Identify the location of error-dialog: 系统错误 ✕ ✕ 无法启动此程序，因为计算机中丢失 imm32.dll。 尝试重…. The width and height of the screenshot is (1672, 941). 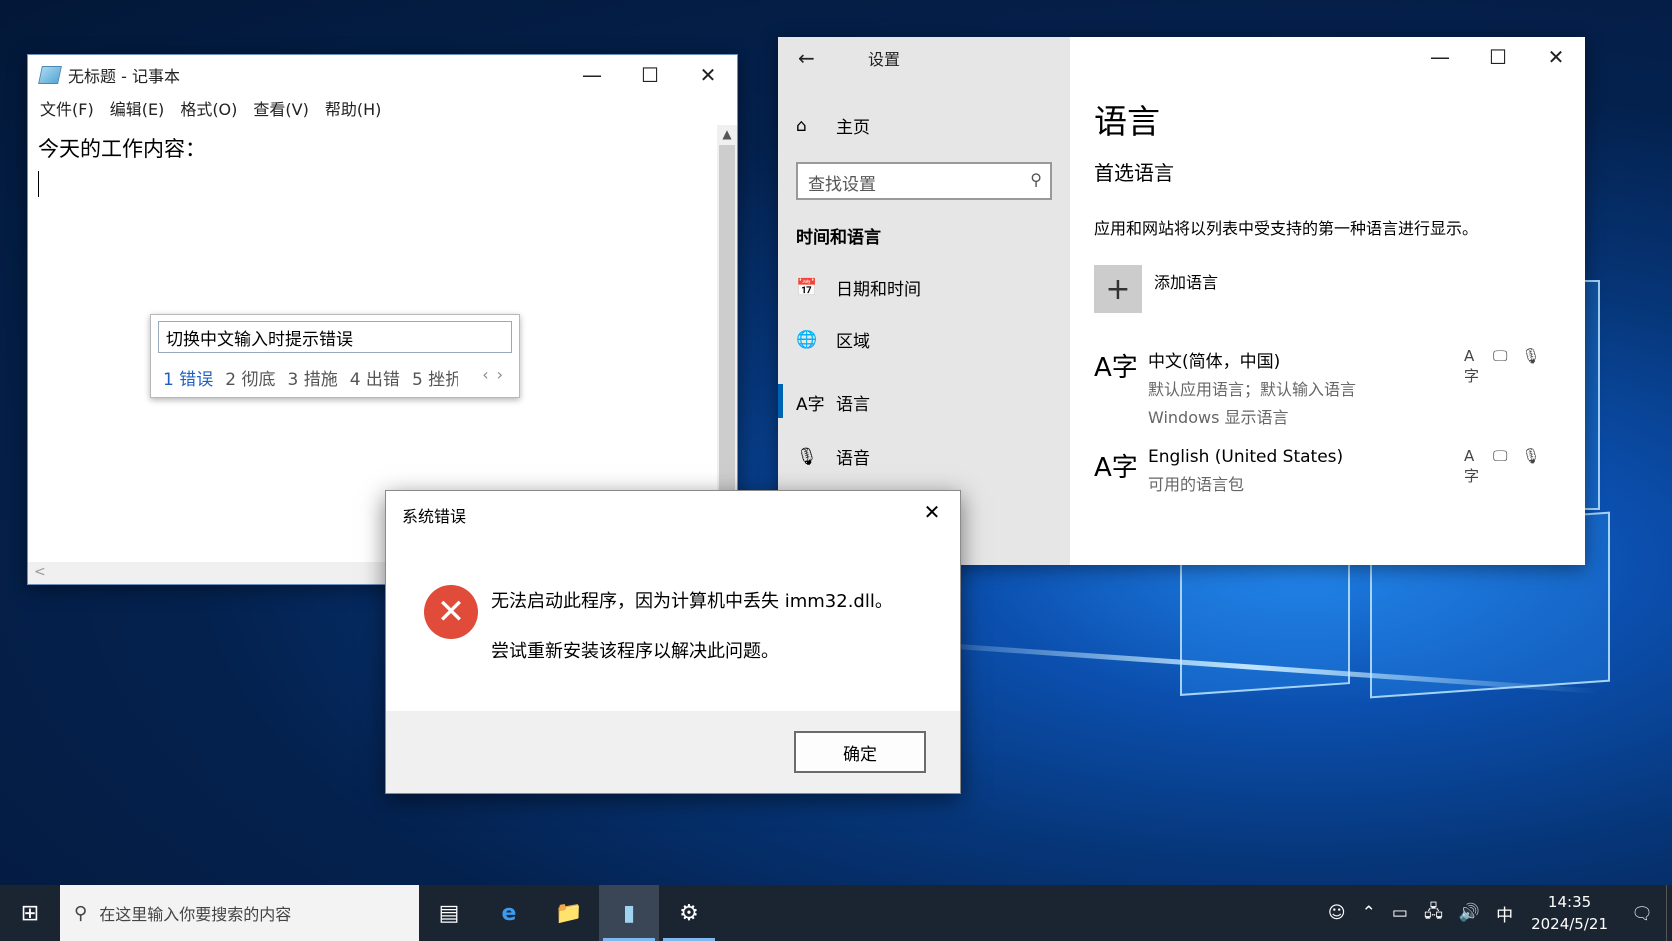
(673, 642).